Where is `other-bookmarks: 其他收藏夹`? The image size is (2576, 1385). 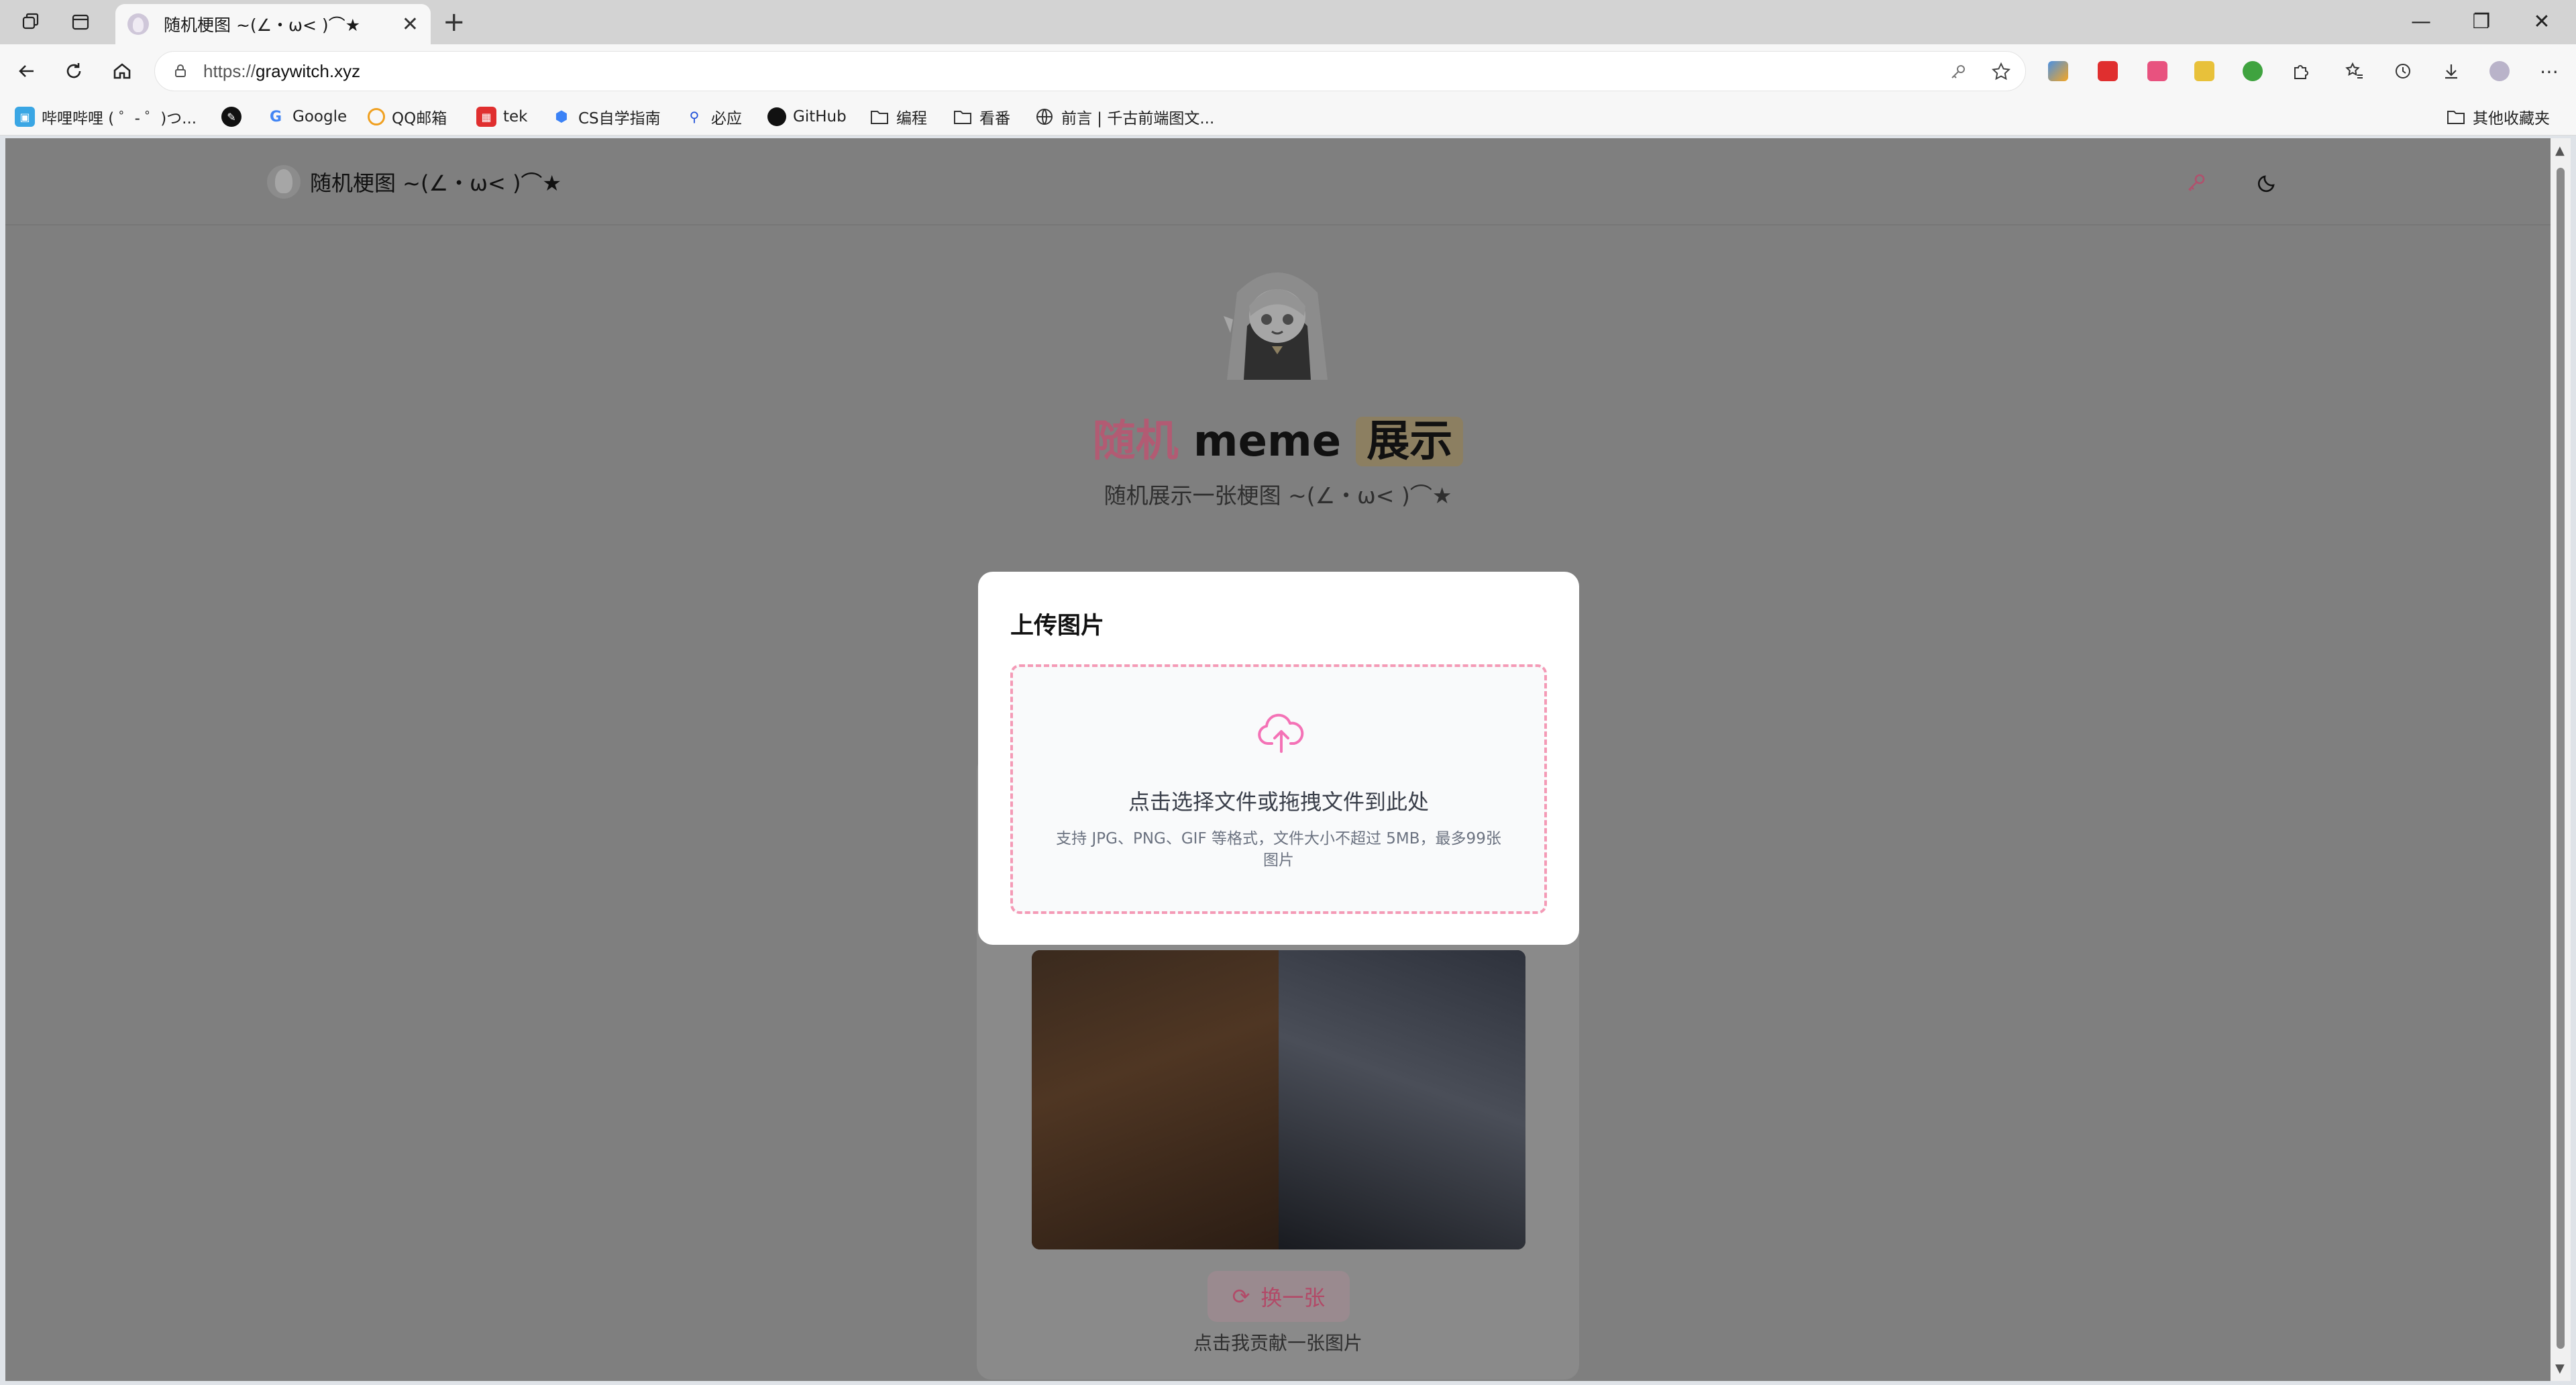 other-bookmarks: 其他收藏夹 is located at coordinates (2498, 117).